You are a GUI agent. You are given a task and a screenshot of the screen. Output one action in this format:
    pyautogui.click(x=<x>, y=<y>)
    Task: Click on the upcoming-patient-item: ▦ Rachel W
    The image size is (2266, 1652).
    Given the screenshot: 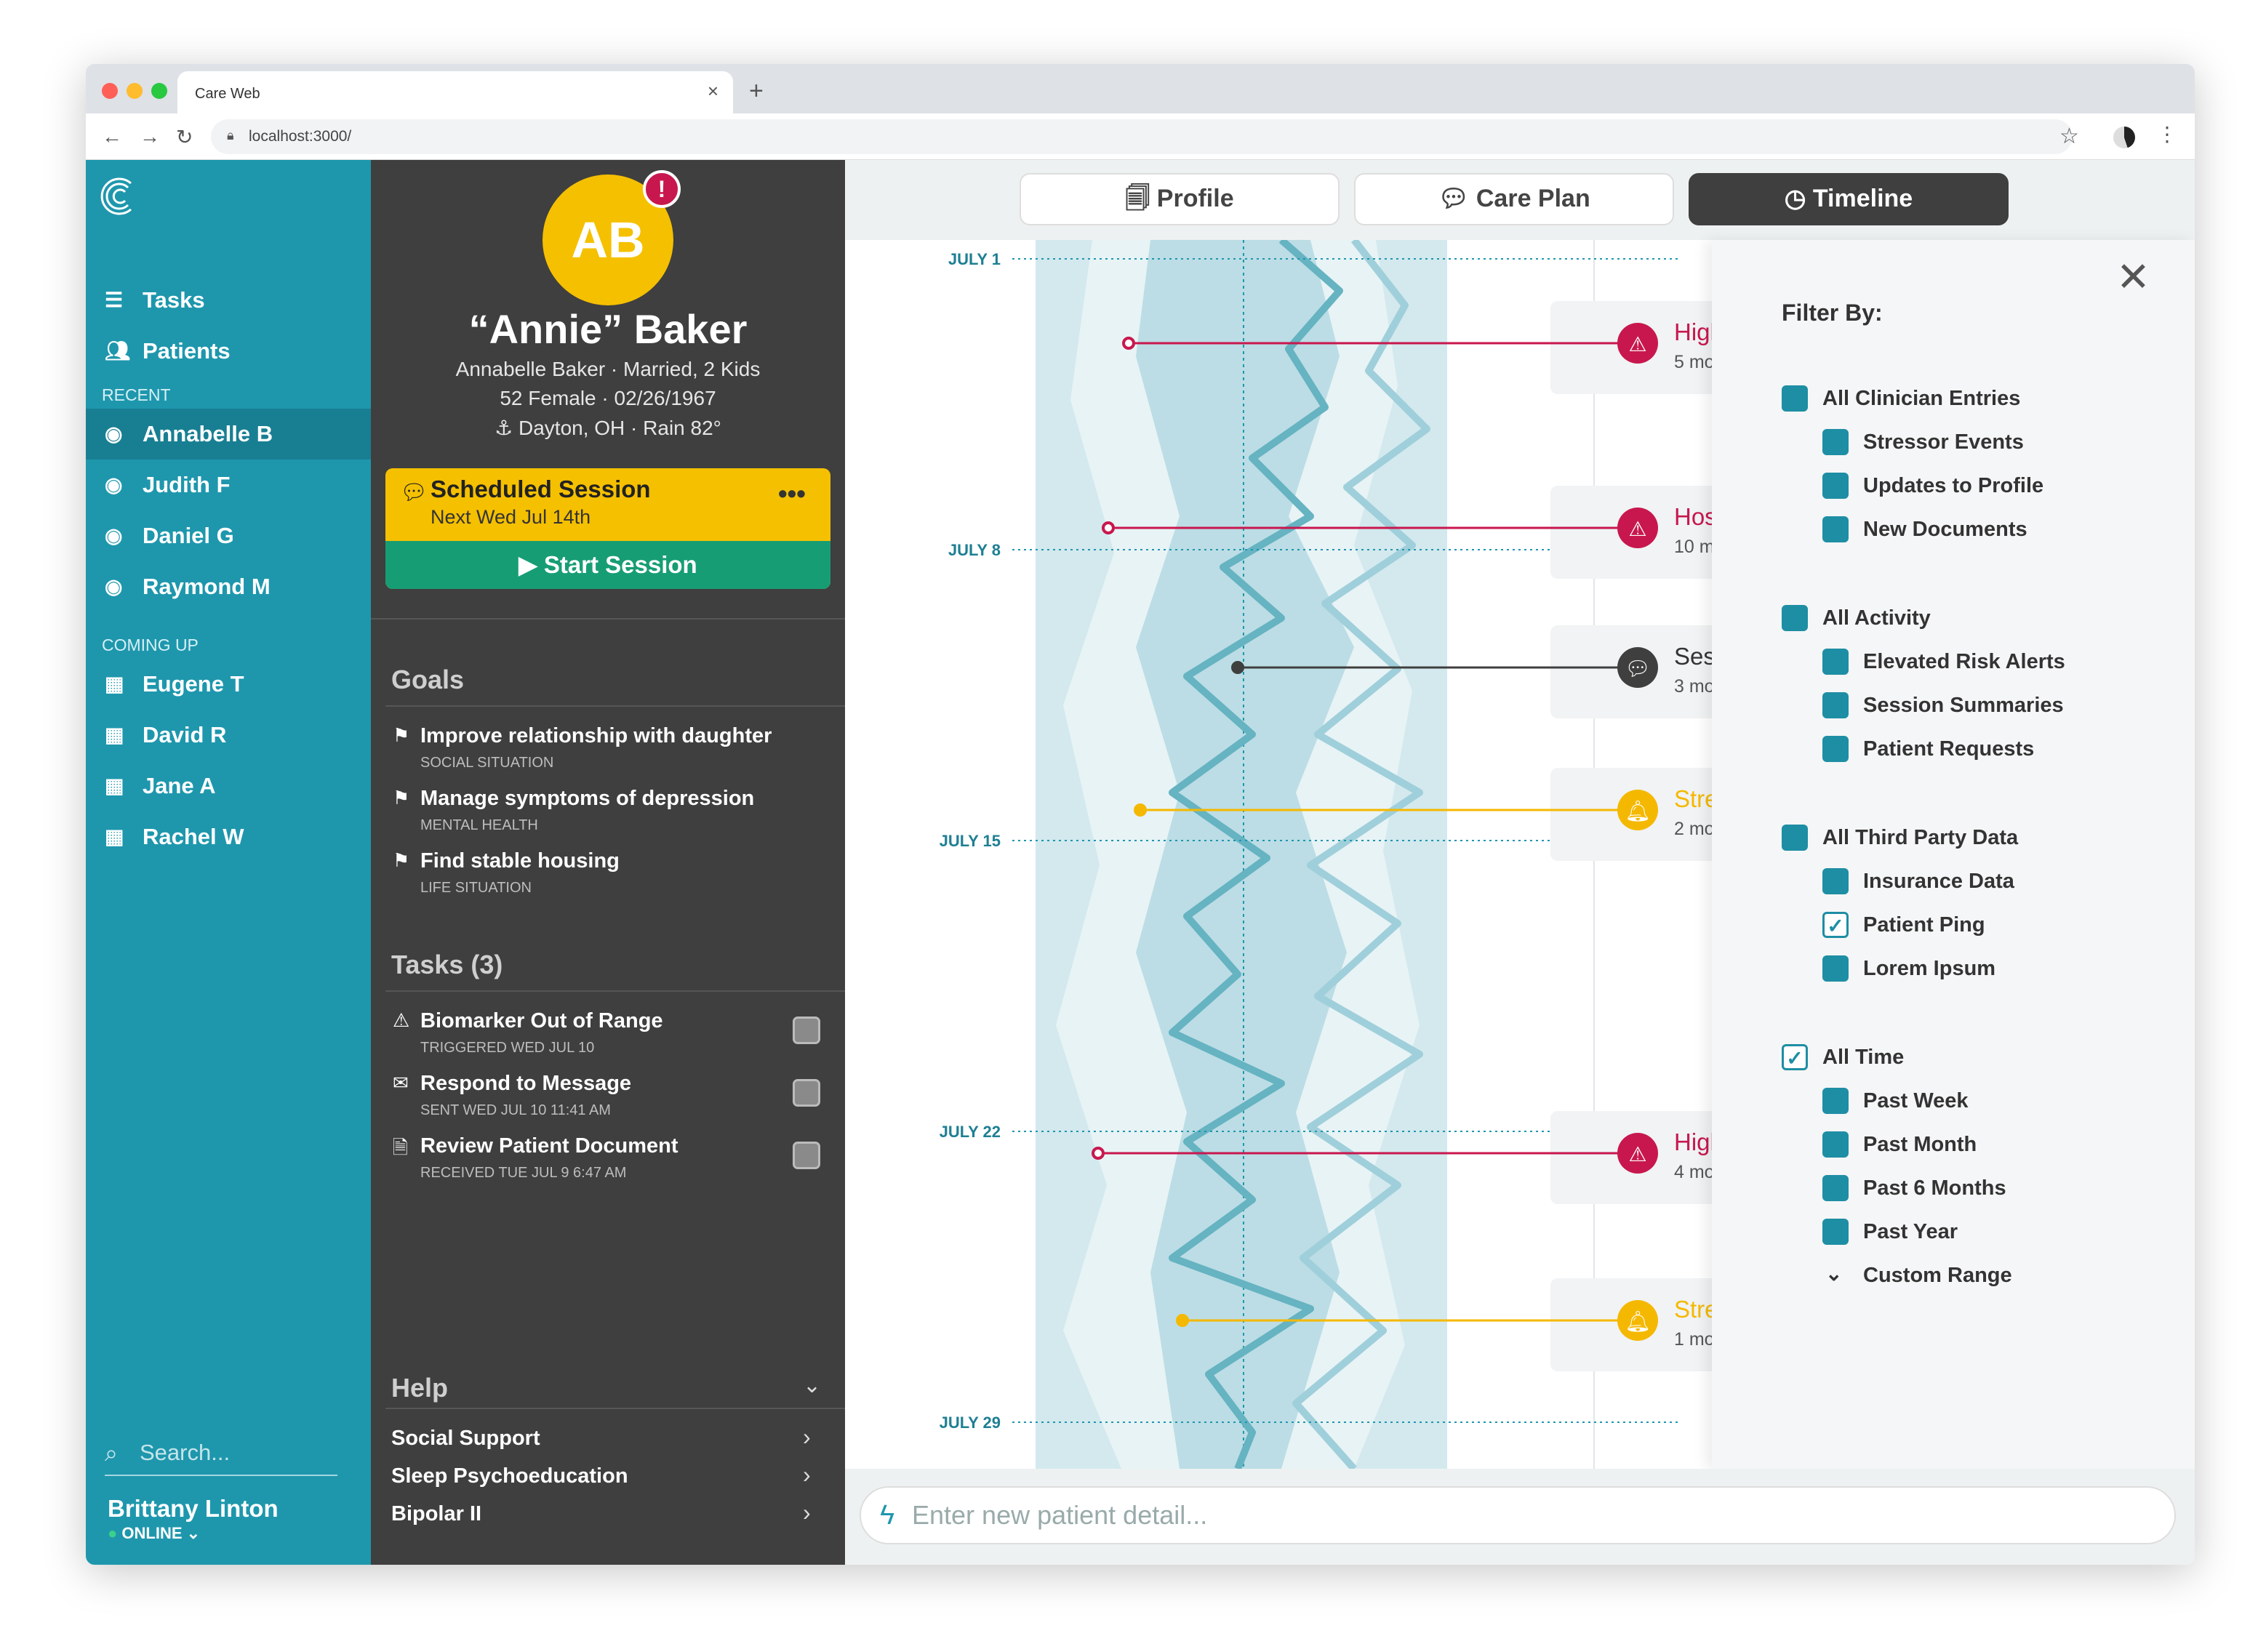 What is the action you would take?
    pyautogui.click(x=228, y=836)
    